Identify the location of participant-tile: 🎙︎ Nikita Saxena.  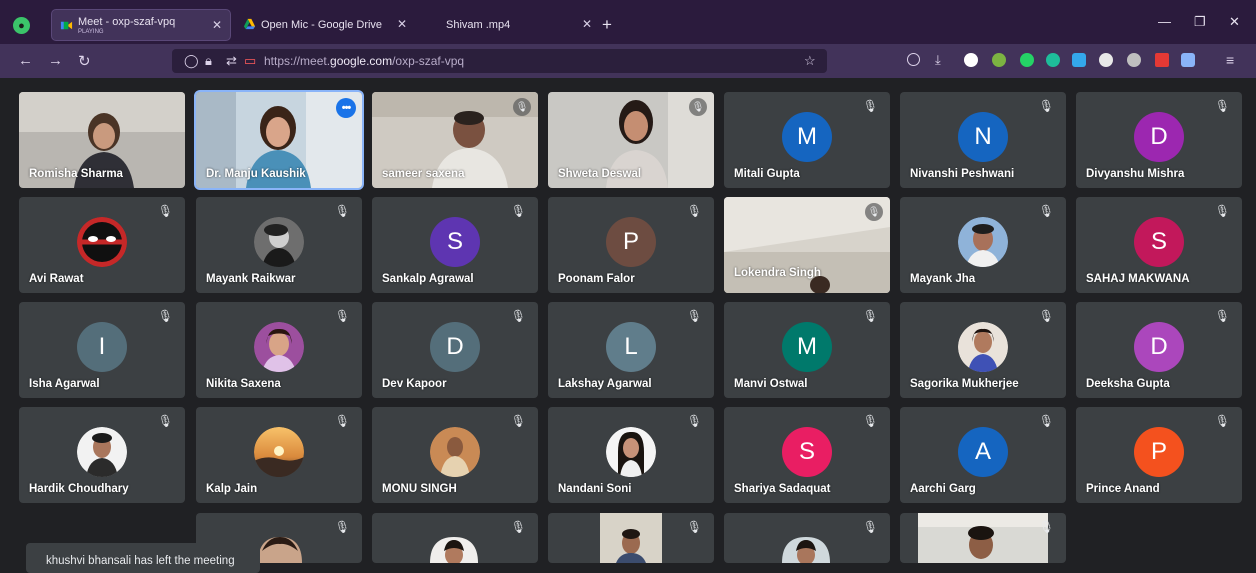
(279, 350).